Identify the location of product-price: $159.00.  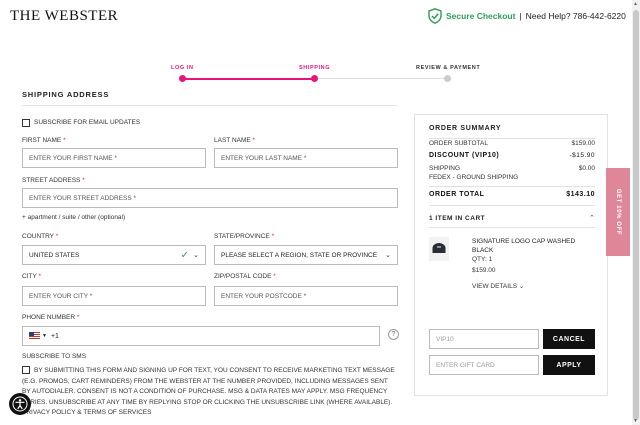
(484, 270).